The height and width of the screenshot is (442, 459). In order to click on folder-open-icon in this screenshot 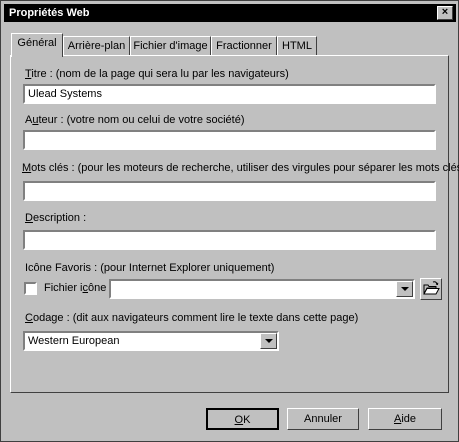, I will do `click(431, 288)`.